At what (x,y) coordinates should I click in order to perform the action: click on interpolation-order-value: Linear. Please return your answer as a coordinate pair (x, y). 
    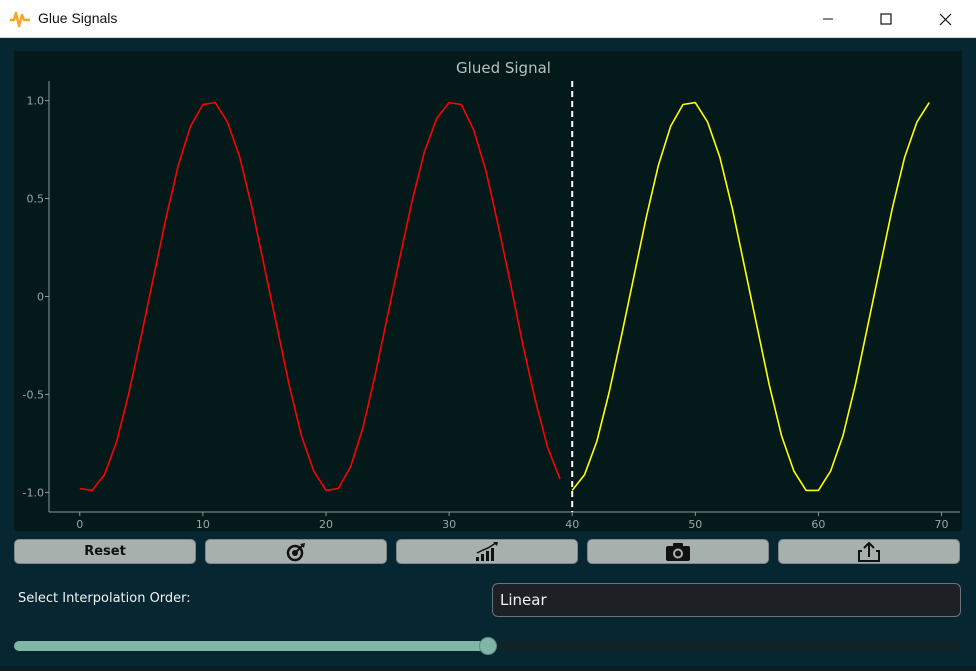
    Looking at the image, I should click on (523, 600).